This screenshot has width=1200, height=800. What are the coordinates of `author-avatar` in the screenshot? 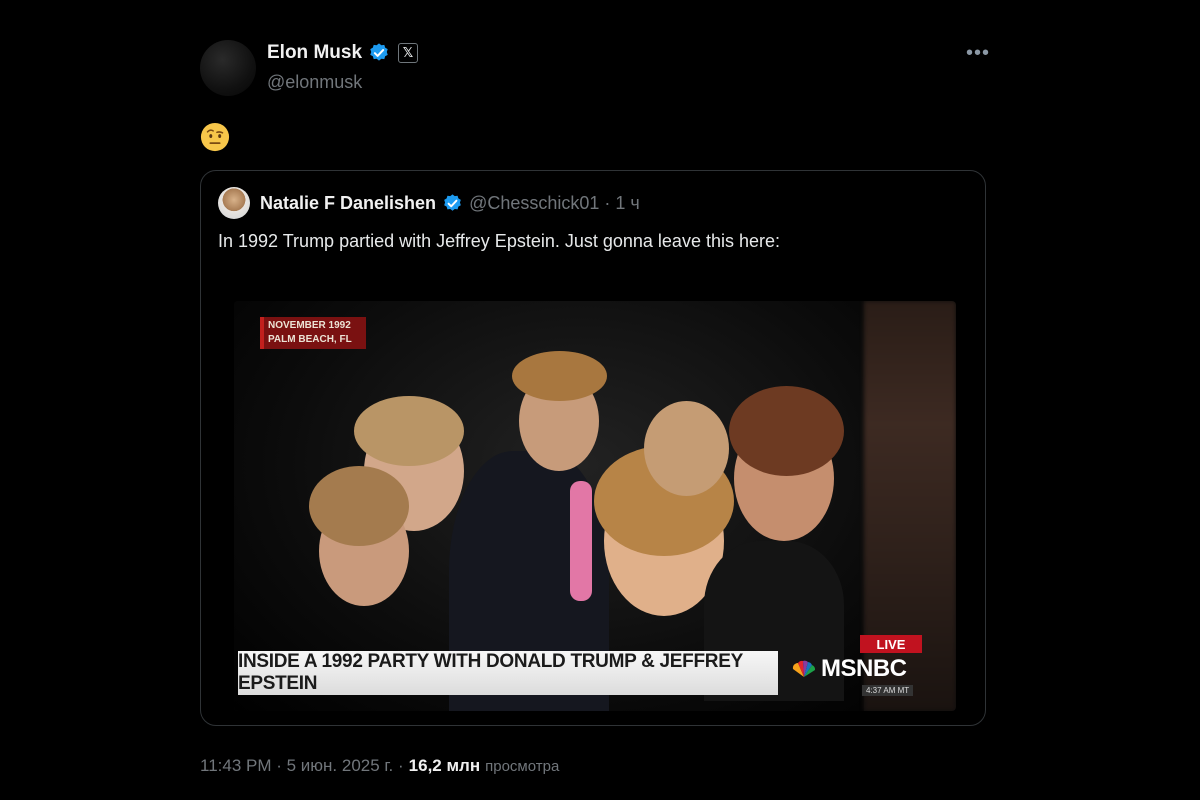 It's located at (228, 68).